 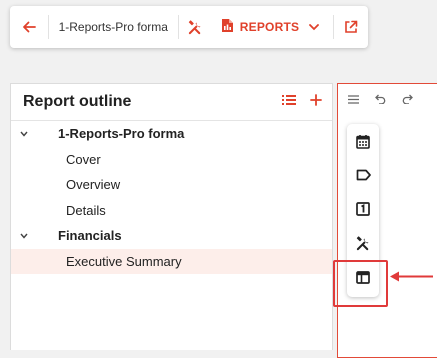 What do you see at coordinates (171, 236) in the screenshot?
I see `tree-node-financials: Financials` at bounding box center [171, 236].